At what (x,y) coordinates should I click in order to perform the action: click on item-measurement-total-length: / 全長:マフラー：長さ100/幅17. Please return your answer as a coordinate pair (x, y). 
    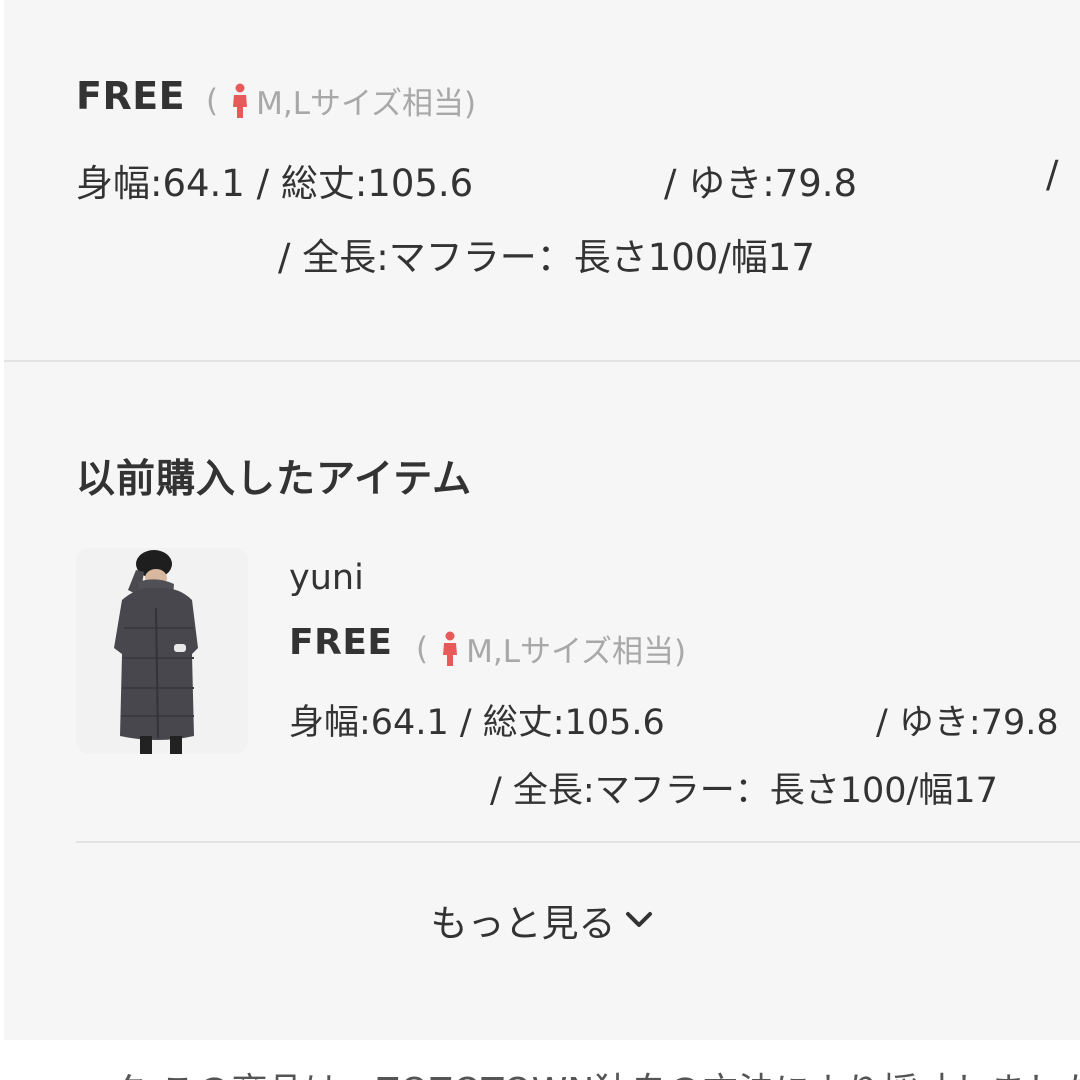
    Looking at the image, I should click on (744, 791).